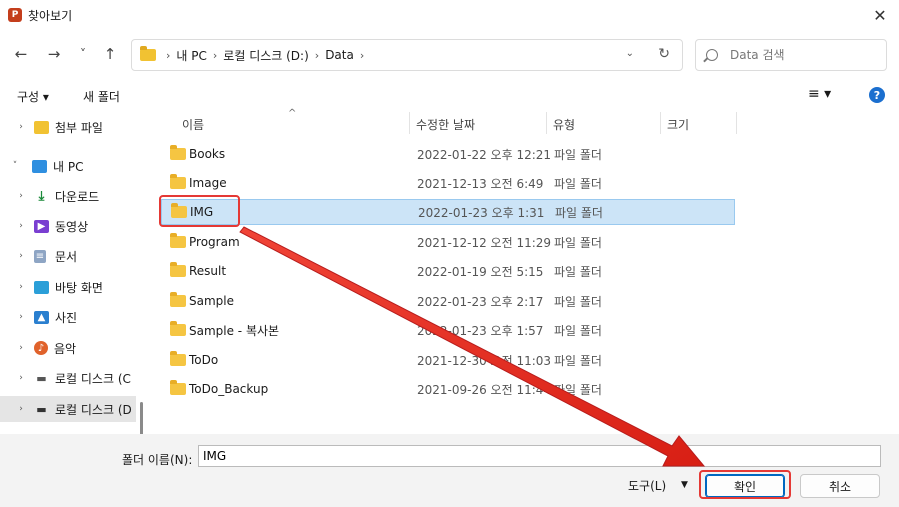 The width and height of the screenshot is (899, 507). What do you see at coordinates (54, 54) in the screenshot?
I see `forward-button: →` at bounding box center [54, 54].